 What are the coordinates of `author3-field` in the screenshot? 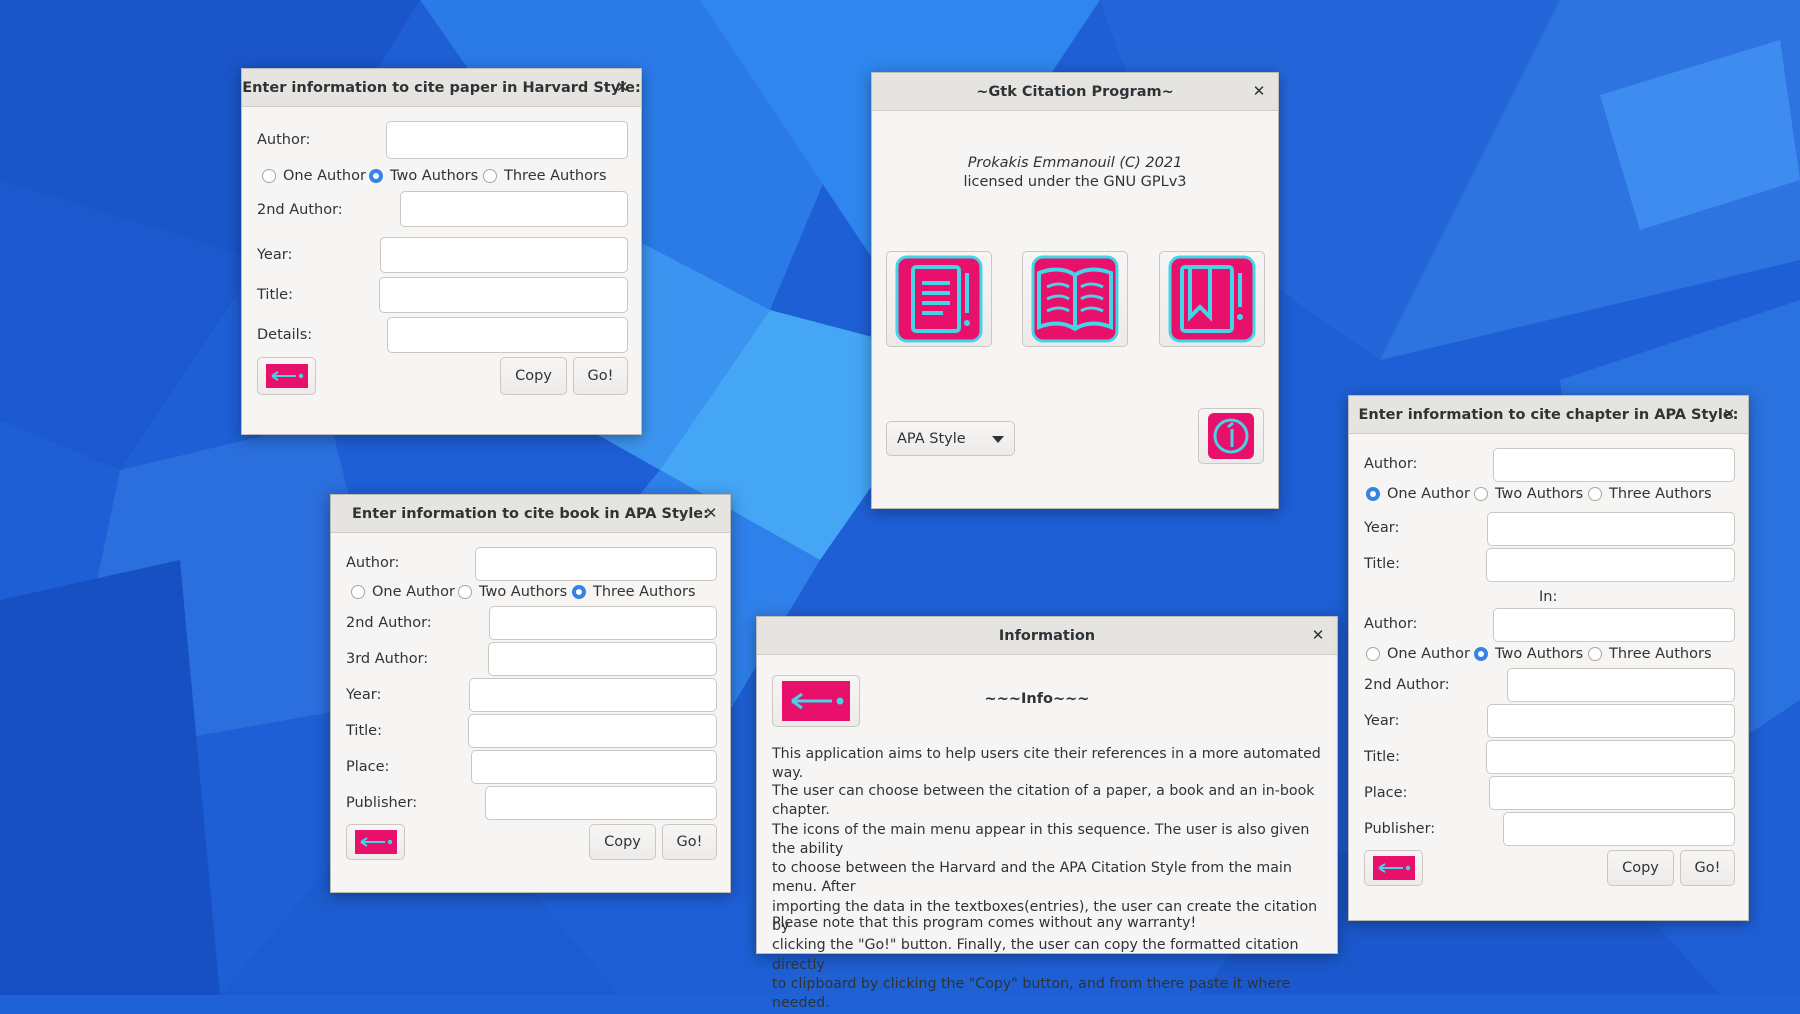 It's located at (602, 659).